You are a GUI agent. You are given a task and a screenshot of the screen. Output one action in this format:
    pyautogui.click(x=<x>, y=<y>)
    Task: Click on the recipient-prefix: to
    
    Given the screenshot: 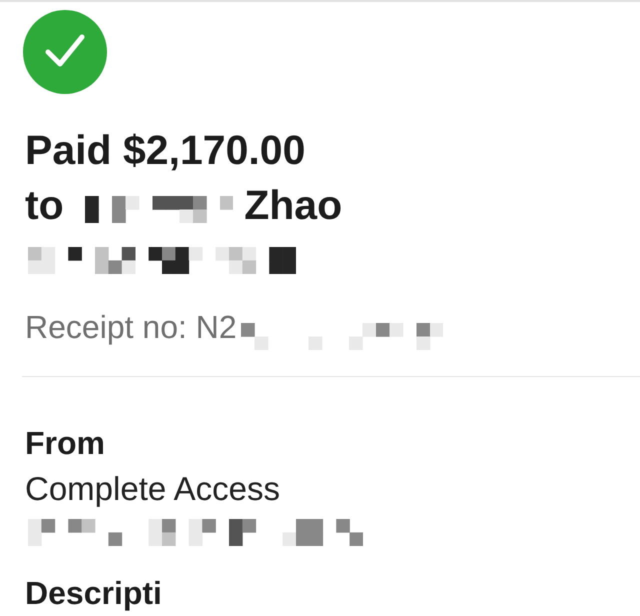 What is the action you would take?
    pyautogui.click(x=44, y=205)
    